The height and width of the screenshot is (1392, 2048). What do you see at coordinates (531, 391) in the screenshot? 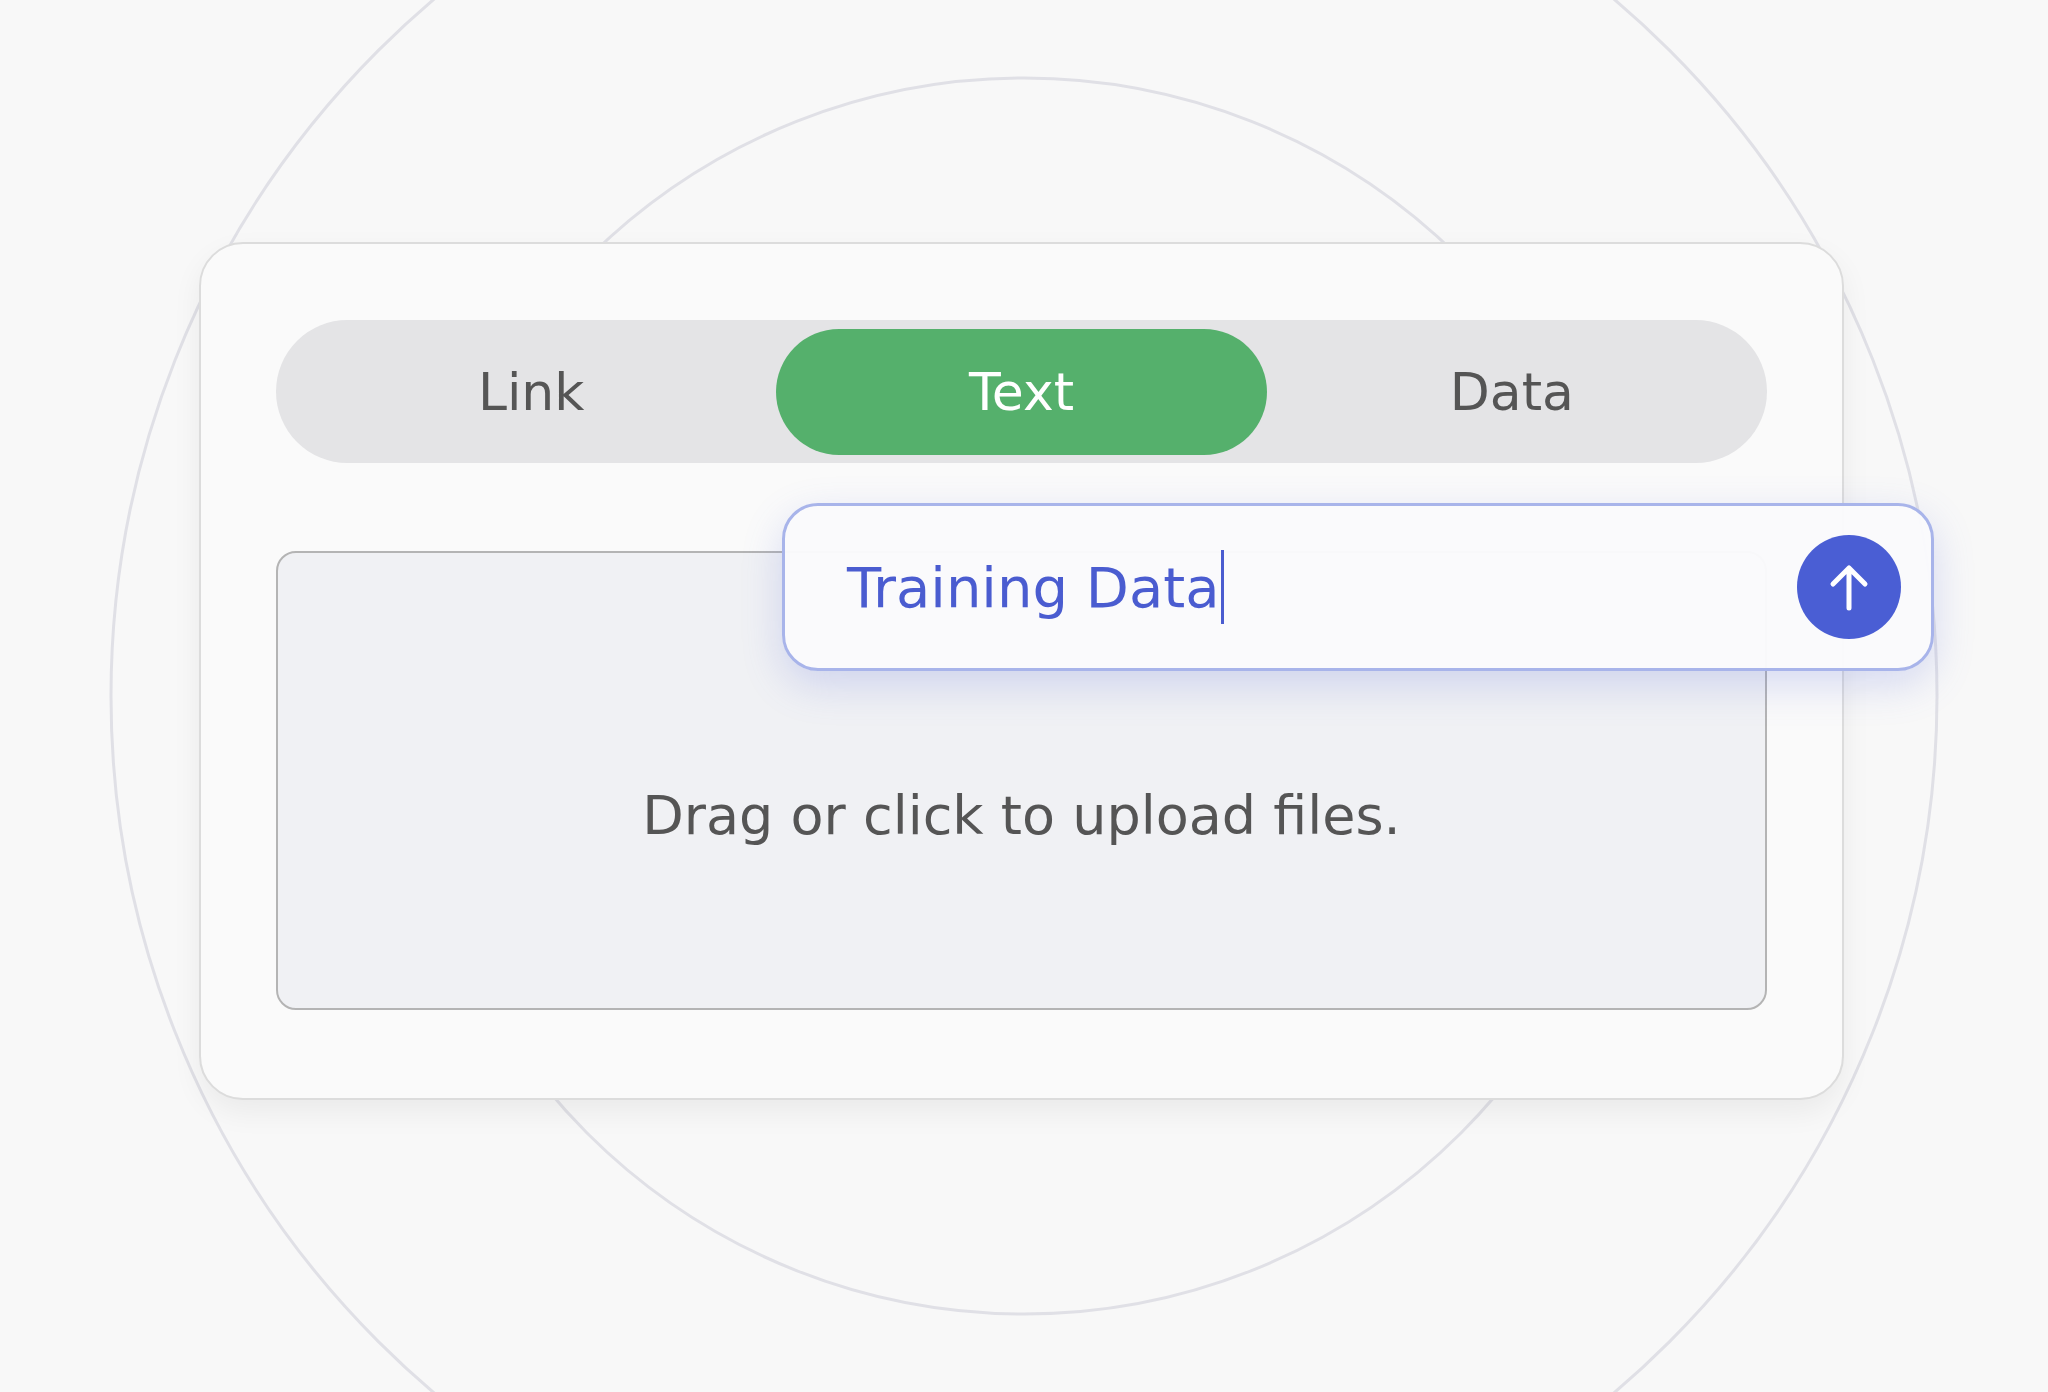
I see `tab: Link` at bounding box center [531, 391].